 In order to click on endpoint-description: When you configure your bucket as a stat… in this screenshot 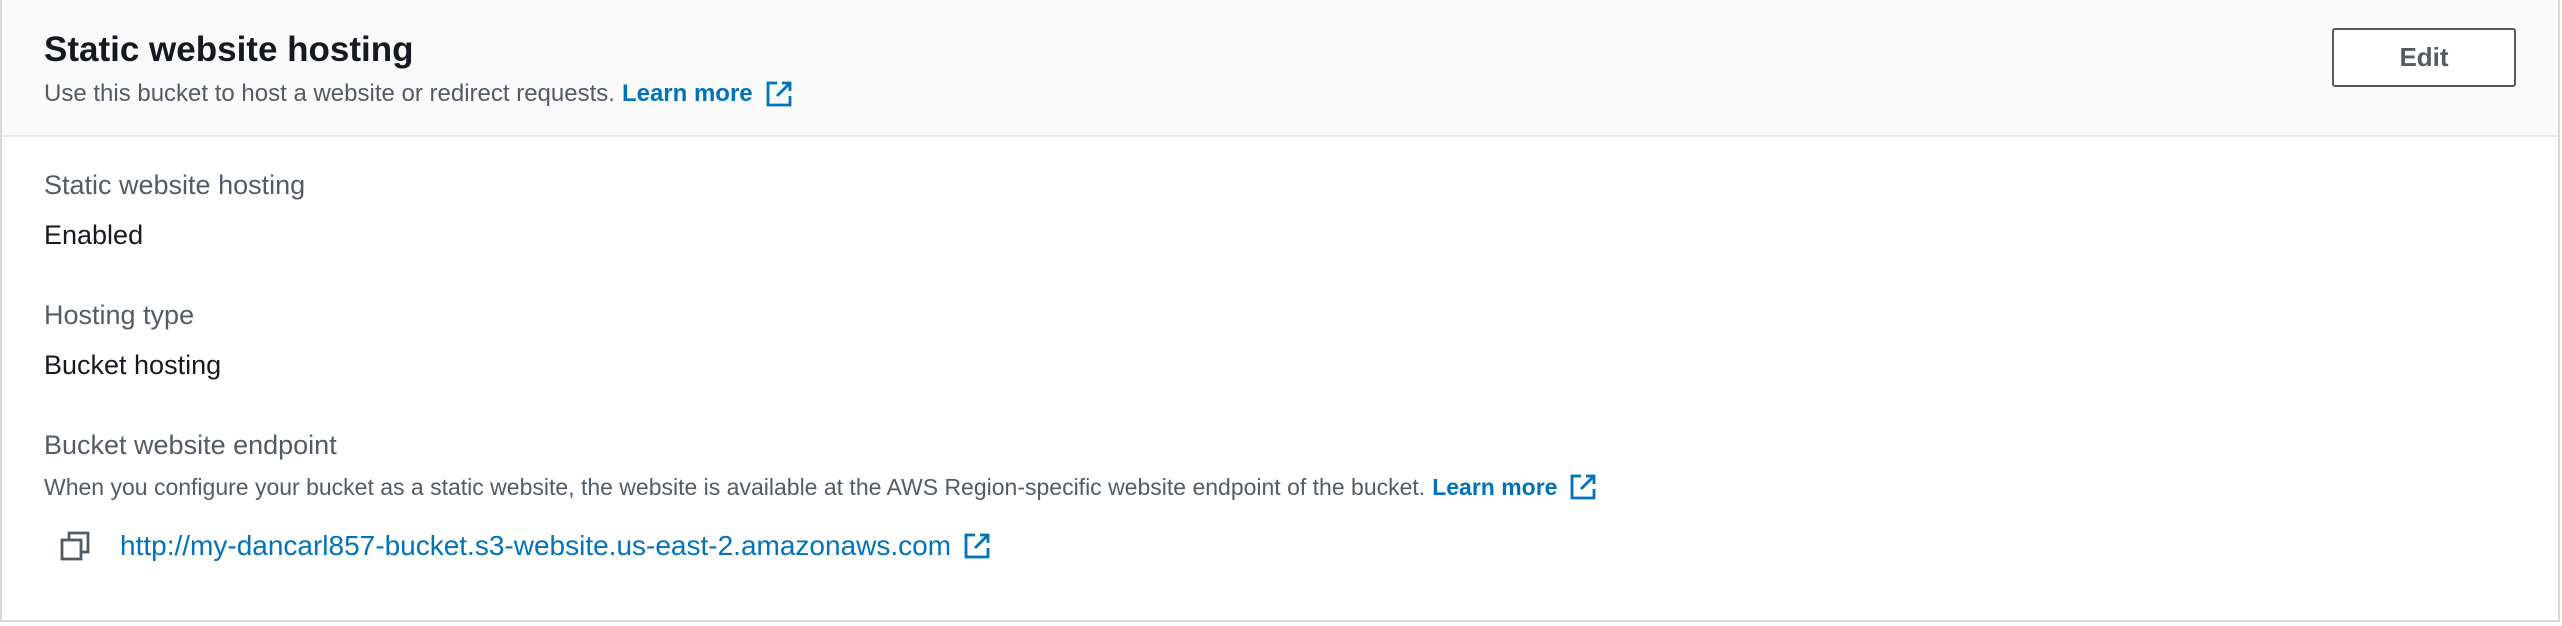, I will do `click(820, 487)`.